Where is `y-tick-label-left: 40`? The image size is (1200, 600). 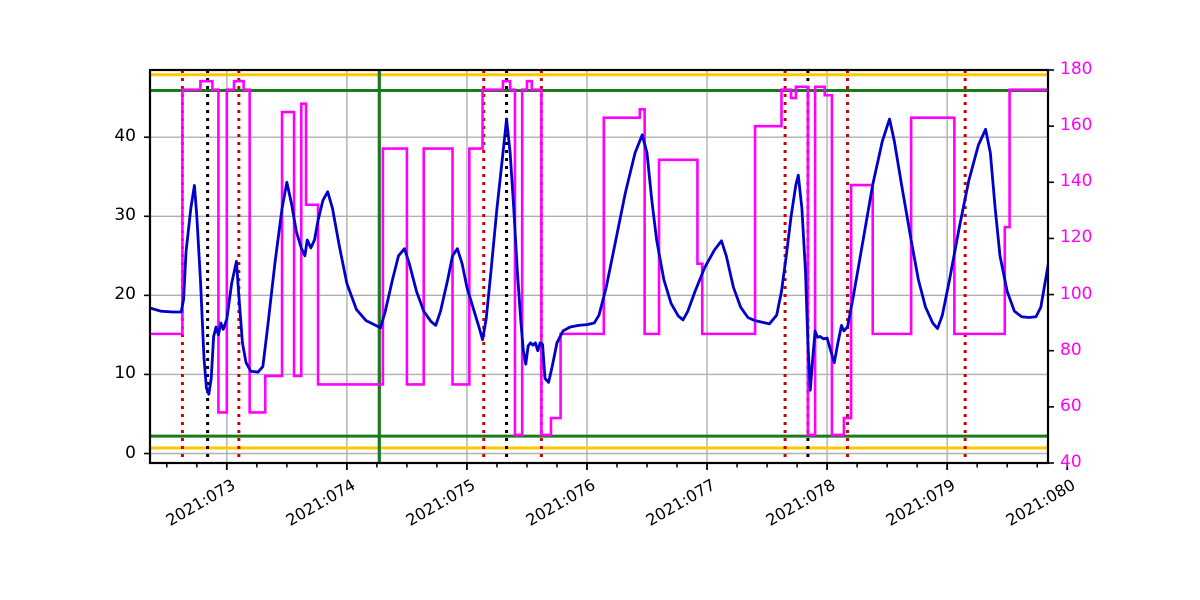
y-tick-label-left: 40 is located at coordinates (125, 136).